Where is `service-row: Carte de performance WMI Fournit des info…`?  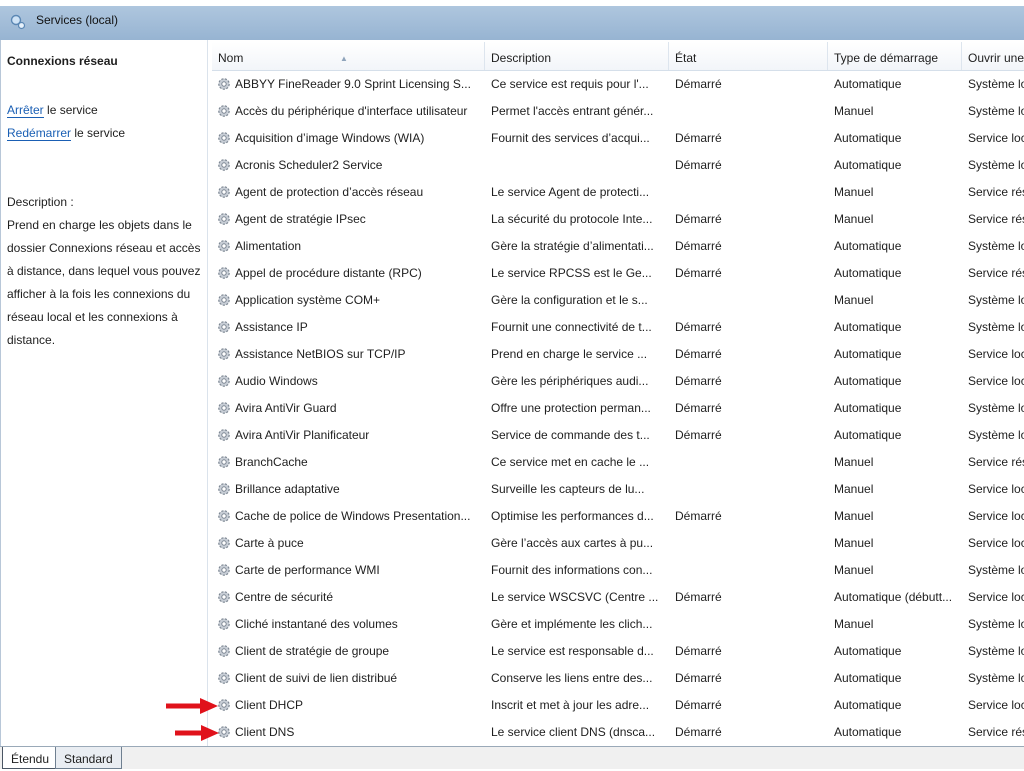 service-row: Carte de performance WMI Fournit des info… is located at coordinates (618, 570).